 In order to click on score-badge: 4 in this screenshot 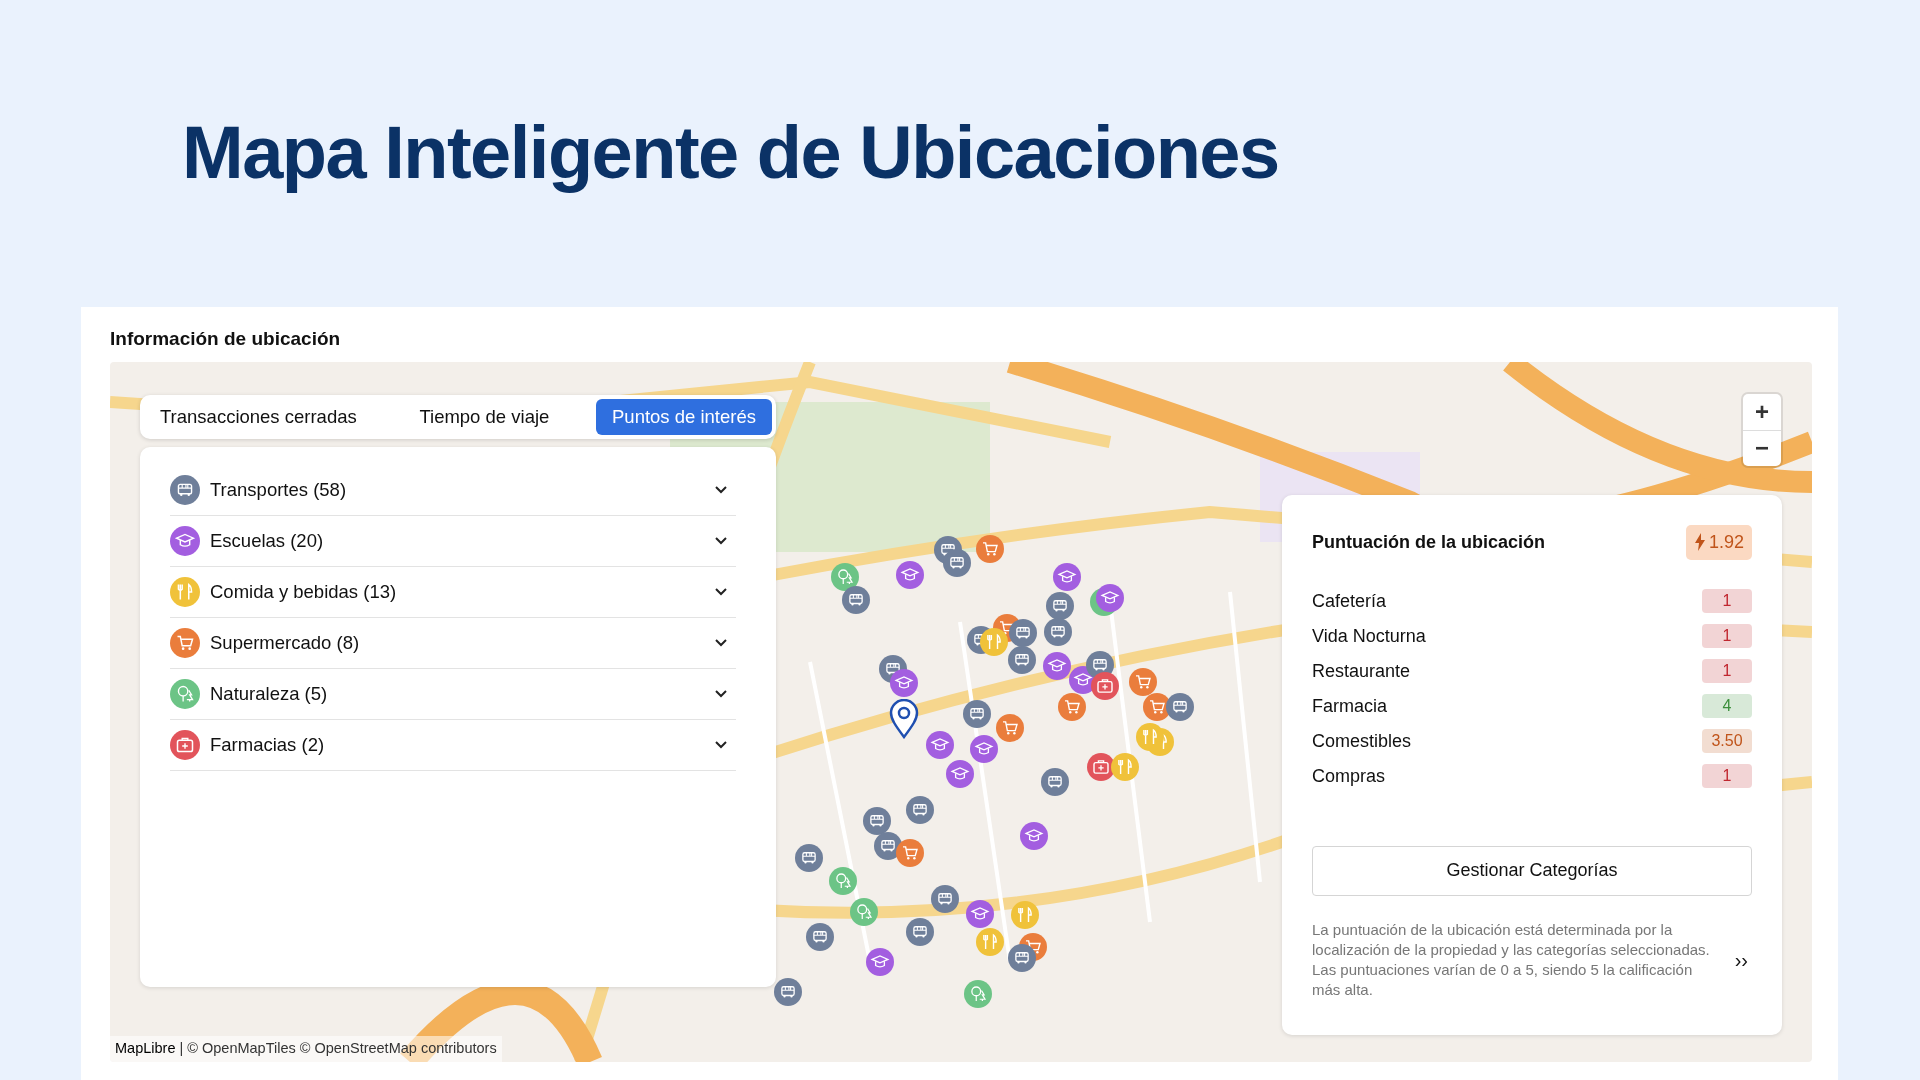, I will do `click(1727, 706)`.